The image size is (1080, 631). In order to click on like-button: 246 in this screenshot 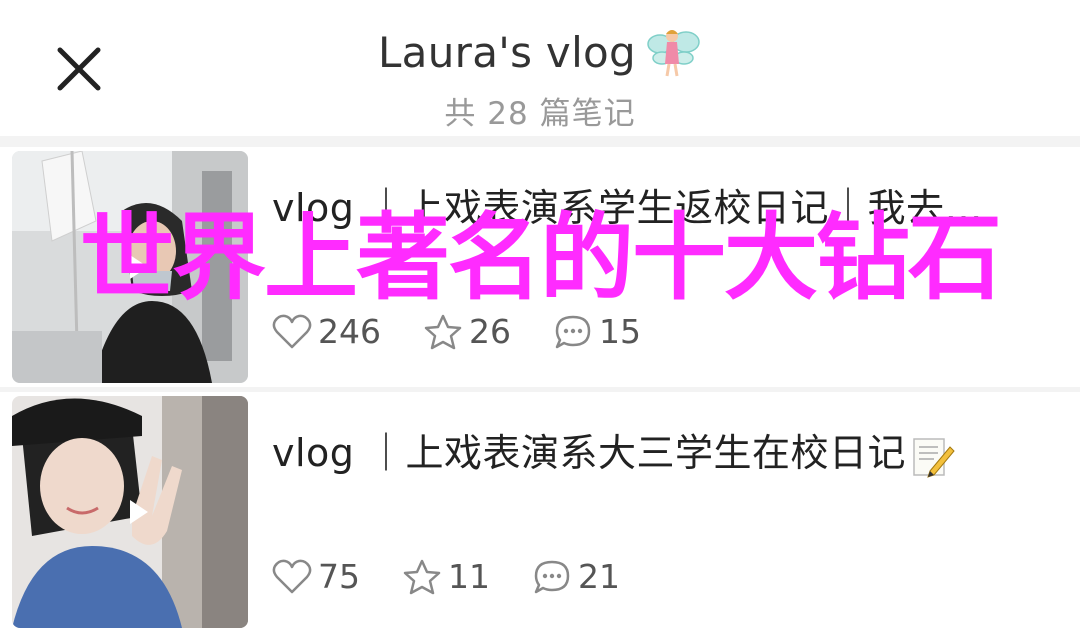, I will do `click(326, 331)`.